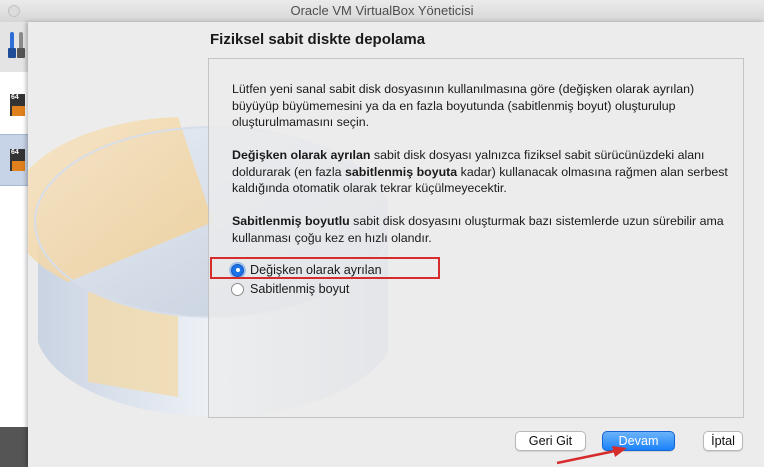  What do you see at coordinates (14, 447) in the screenshot?
I see `background-preview-image` at bounding box center [14, 447].